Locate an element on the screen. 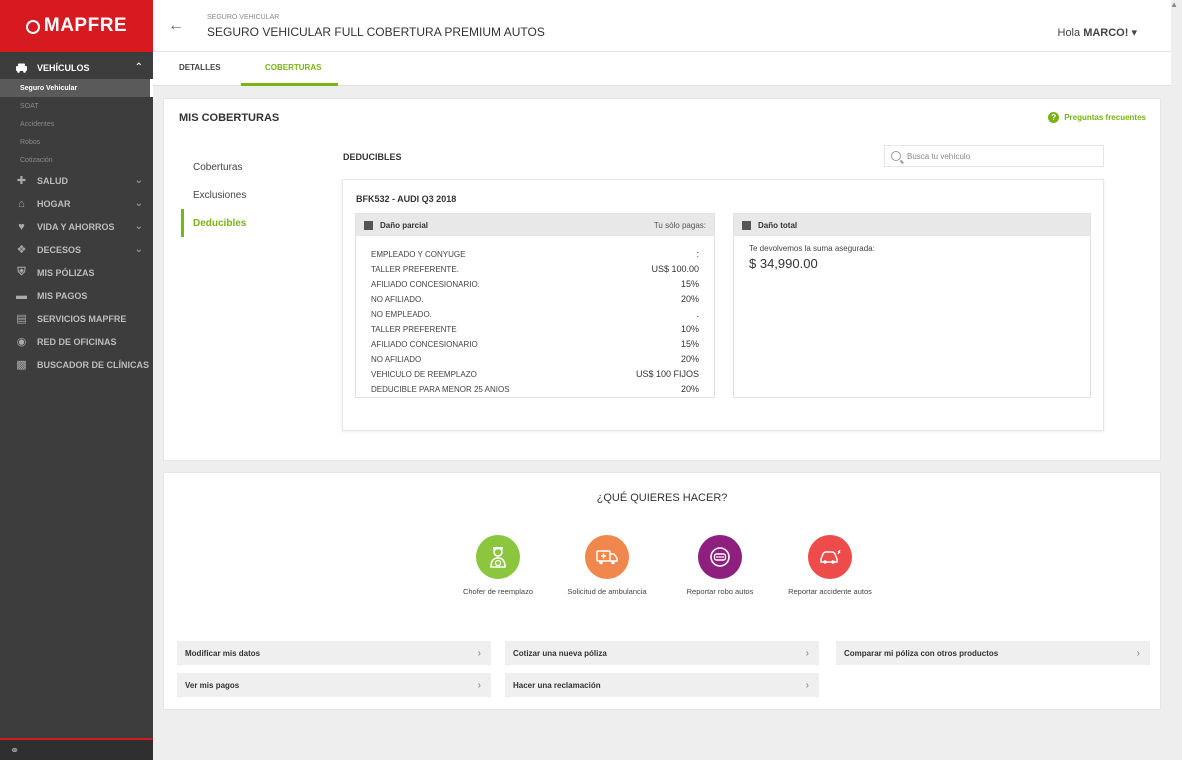 This screenshot has width=1182, height=760. link-ver-pagos: Ver mis pagos › is located at coordinates (334, 685).